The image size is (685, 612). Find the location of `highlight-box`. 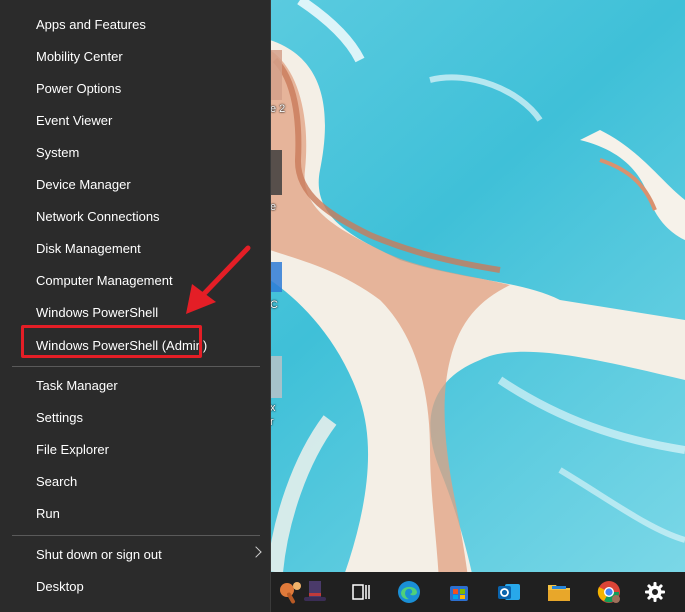

highlight-box is located at coordinates (111, 341).